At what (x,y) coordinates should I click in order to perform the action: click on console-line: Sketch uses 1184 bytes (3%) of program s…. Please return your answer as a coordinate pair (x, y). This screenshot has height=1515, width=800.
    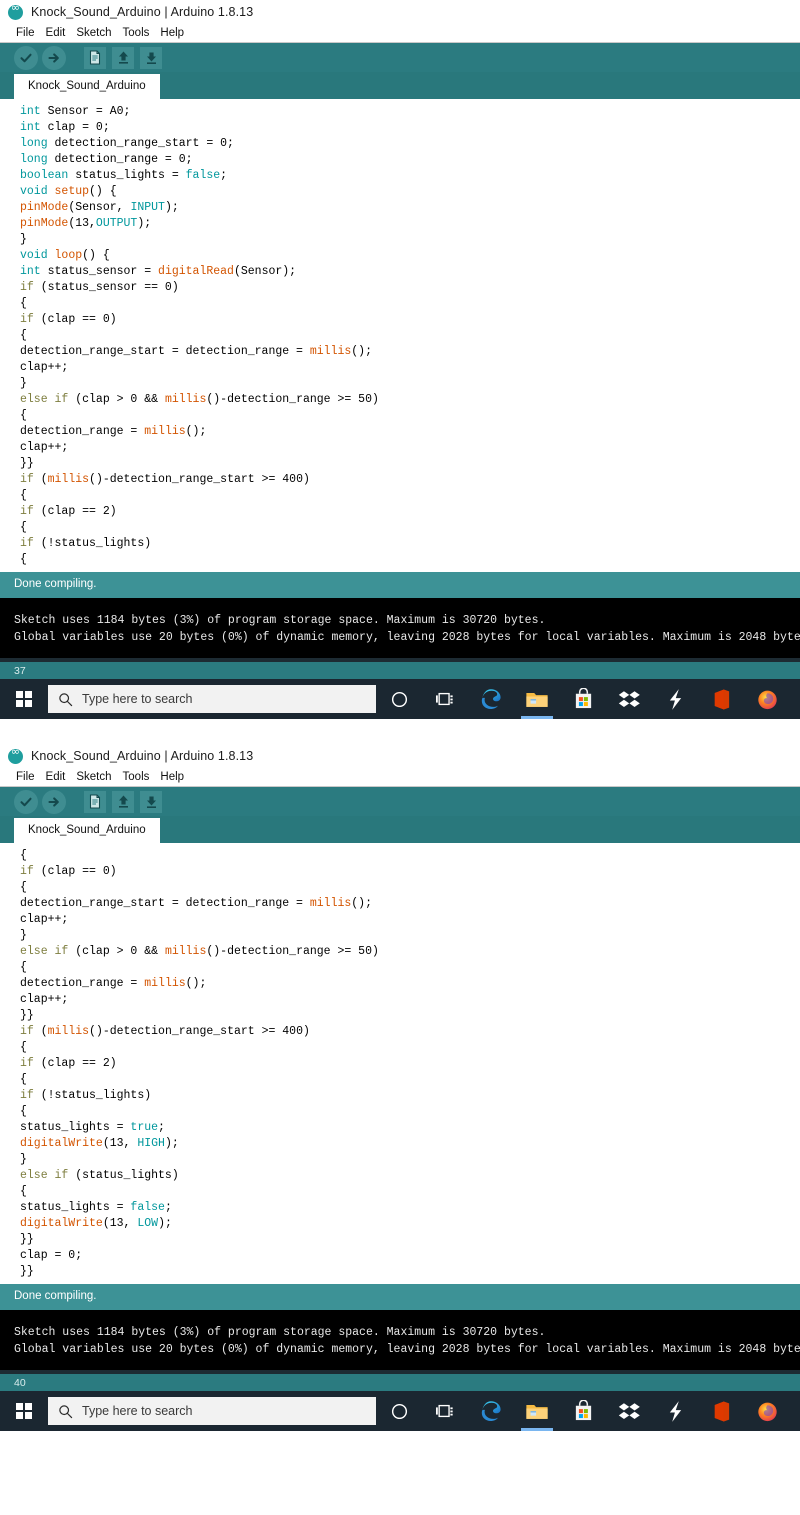
    Looking at the image, I should click on (280, 1332).